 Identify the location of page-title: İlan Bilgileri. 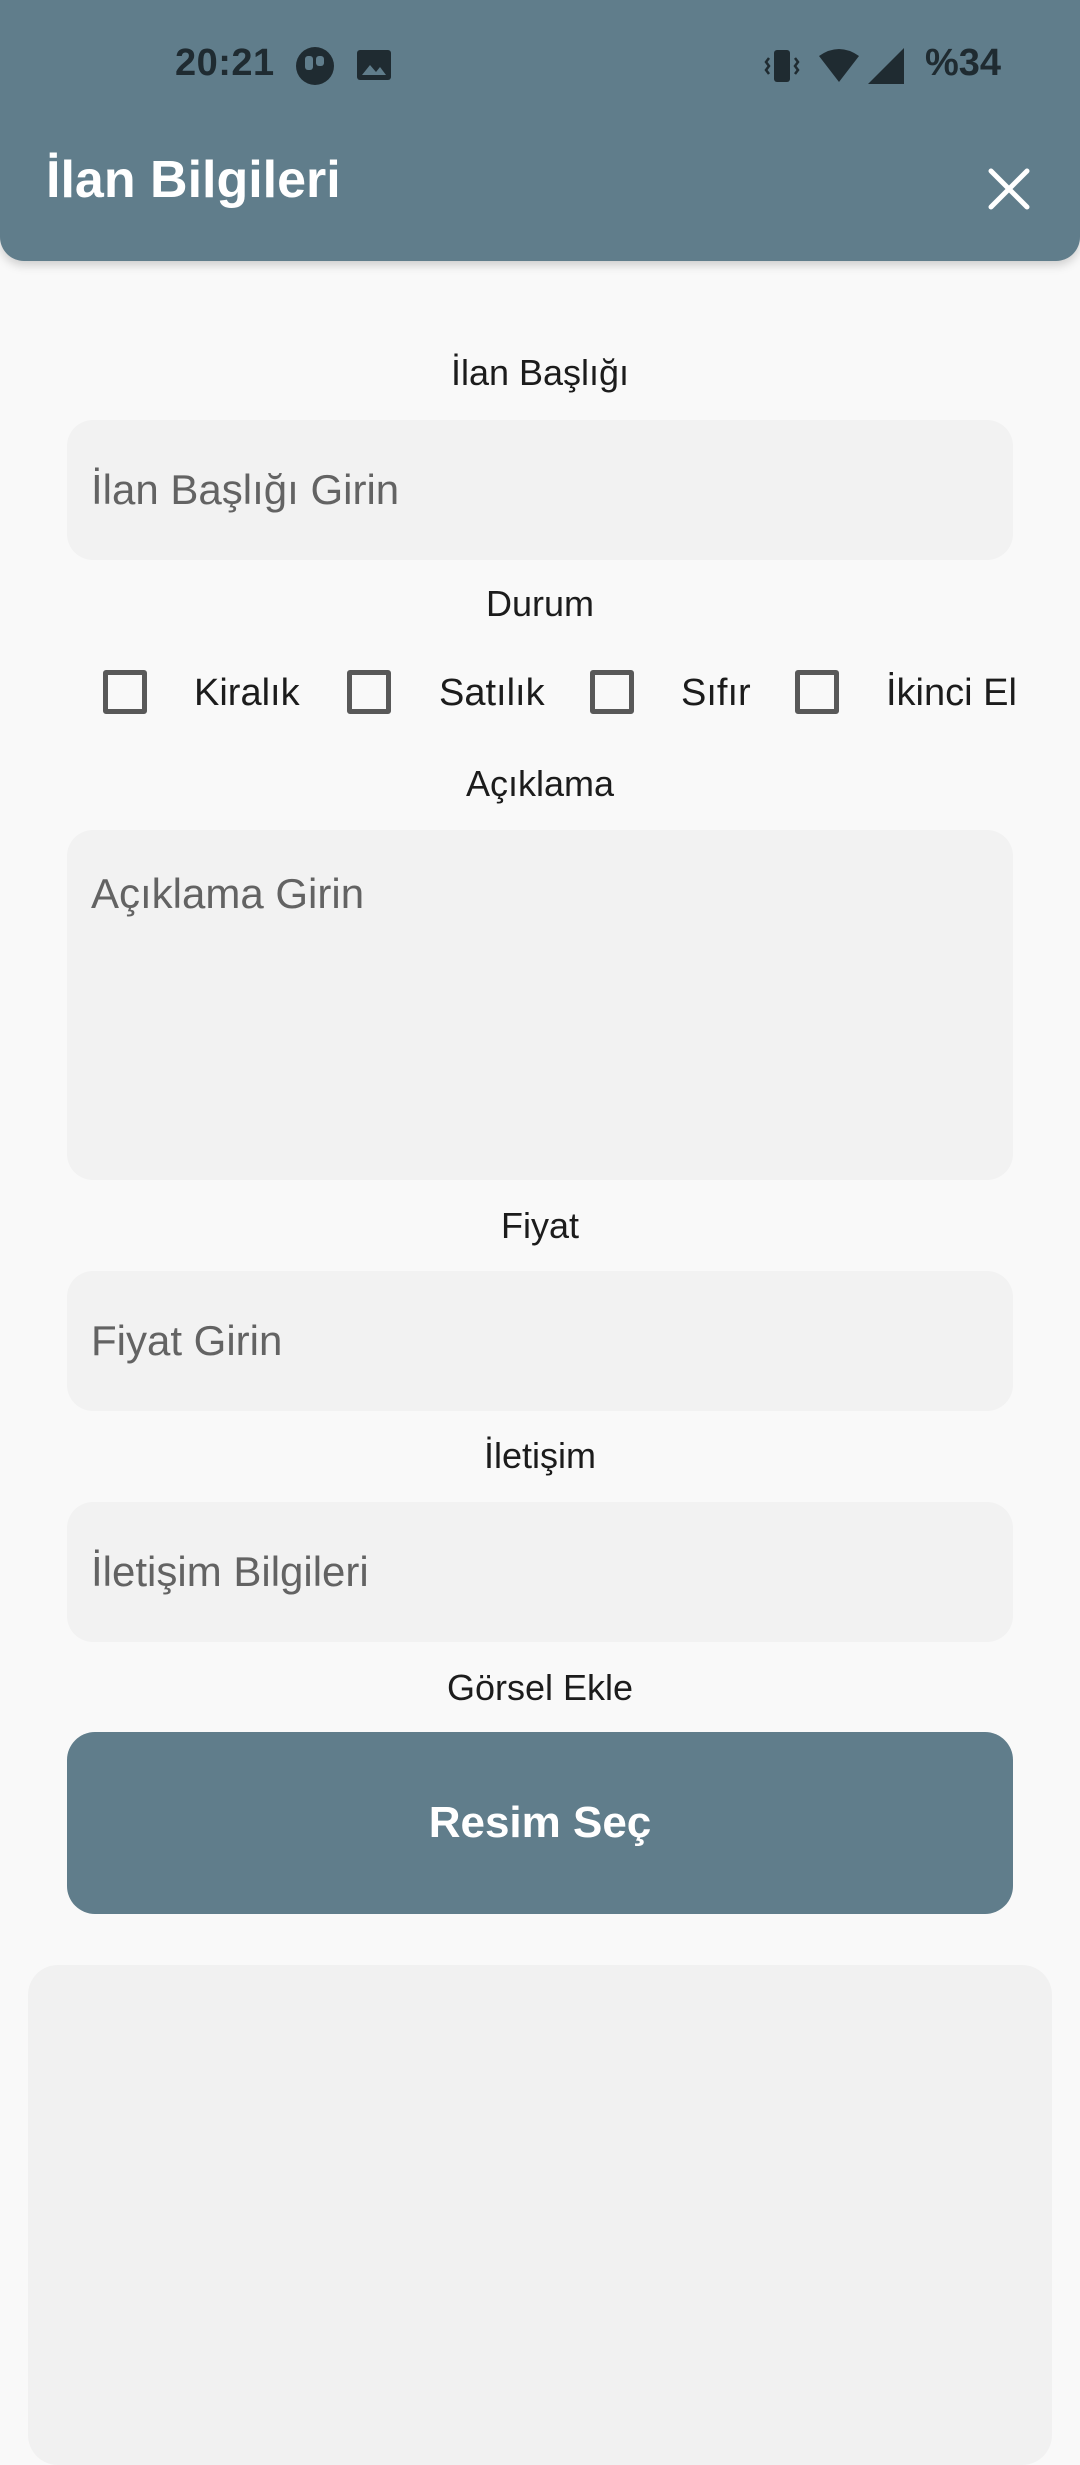
(193, 180).